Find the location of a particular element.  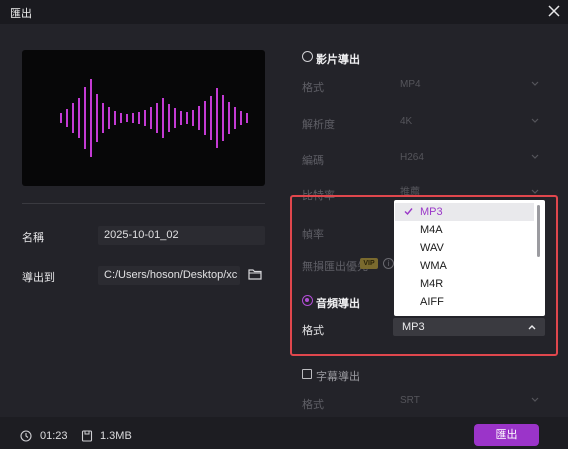

audio-option-label: AIFF is located at coordinates (432, 302).